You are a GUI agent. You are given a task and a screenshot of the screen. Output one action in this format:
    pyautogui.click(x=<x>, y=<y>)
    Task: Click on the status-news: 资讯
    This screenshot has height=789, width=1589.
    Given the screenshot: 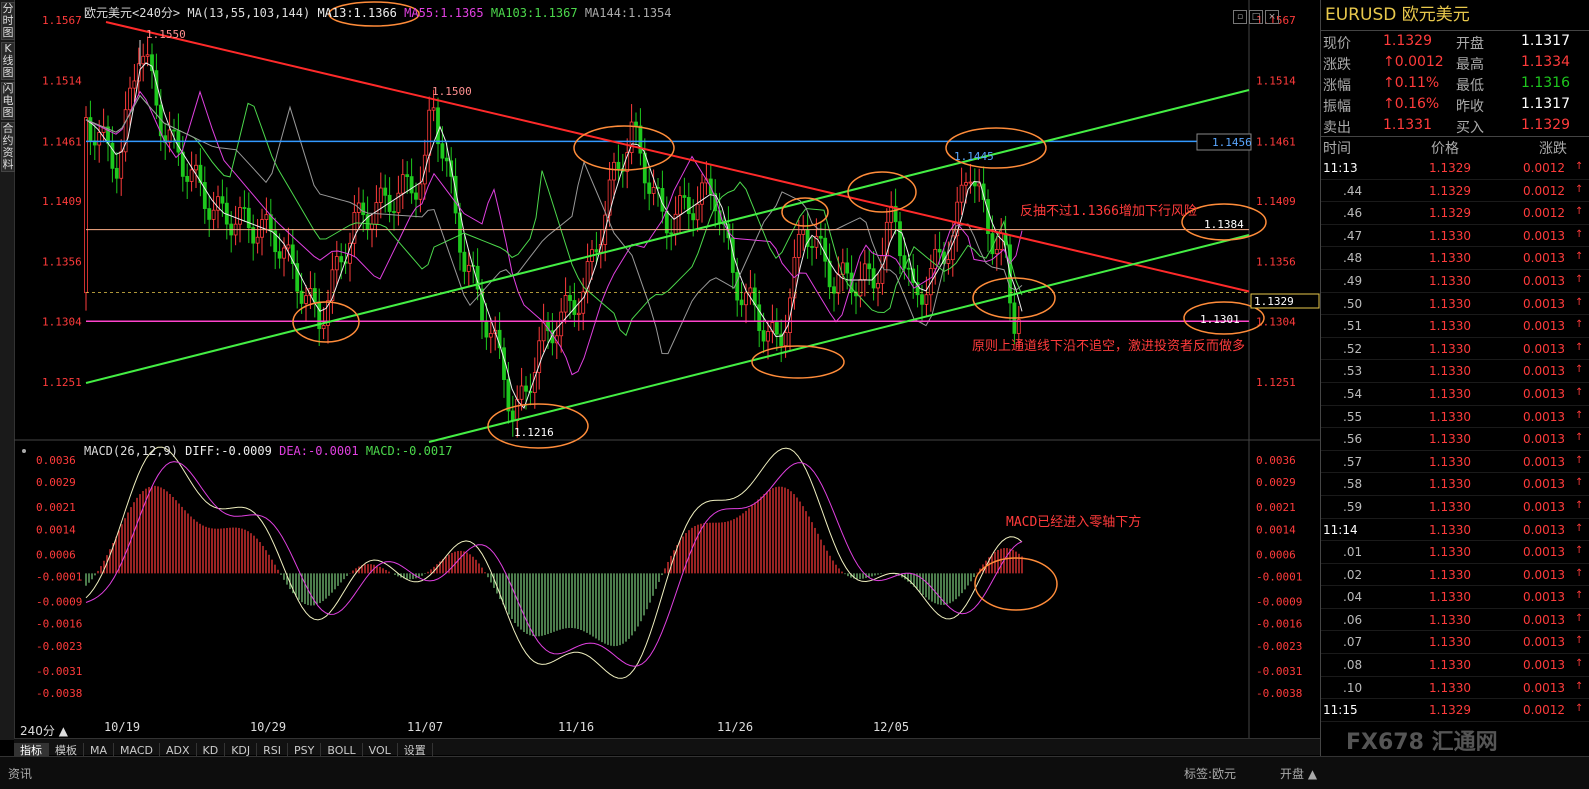 What is the action you would take?
    pyautogui.click(x=20, y=773)
    